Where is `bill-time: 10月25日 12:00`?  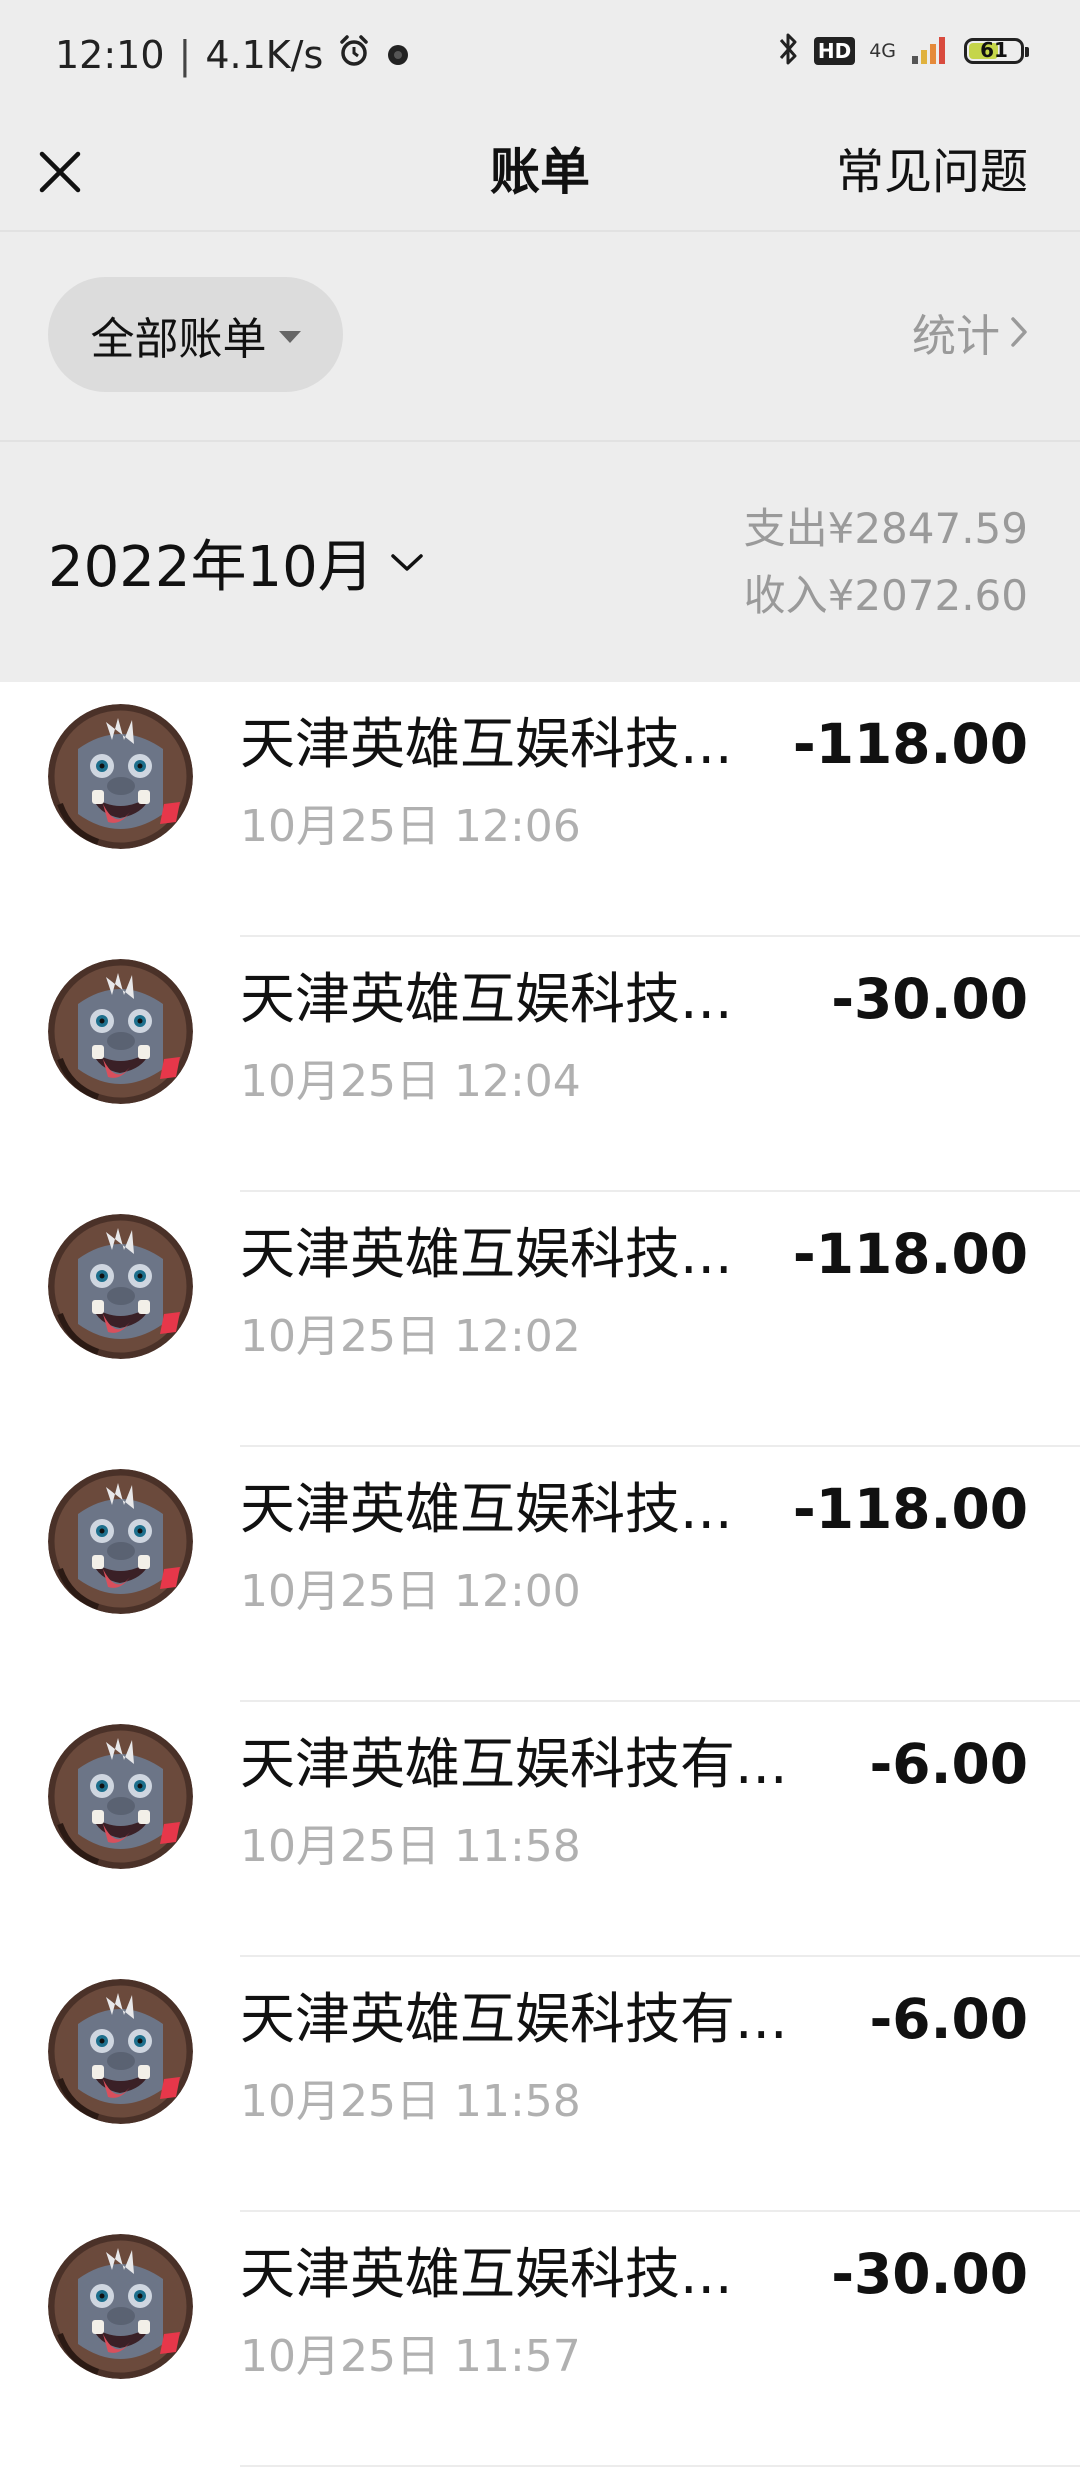
bill-time: 10月25日 12:00 is located at coordinates (410, 1591).